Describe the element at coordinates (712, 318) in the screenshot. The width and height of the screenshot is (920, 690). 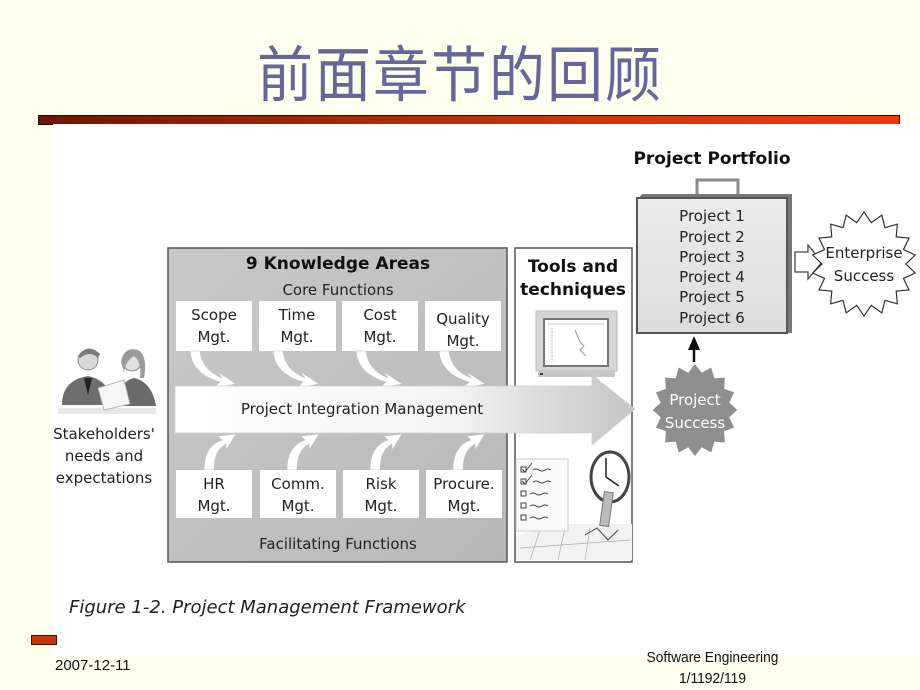
I see `portfolio-project-6: Project 6` at that location.